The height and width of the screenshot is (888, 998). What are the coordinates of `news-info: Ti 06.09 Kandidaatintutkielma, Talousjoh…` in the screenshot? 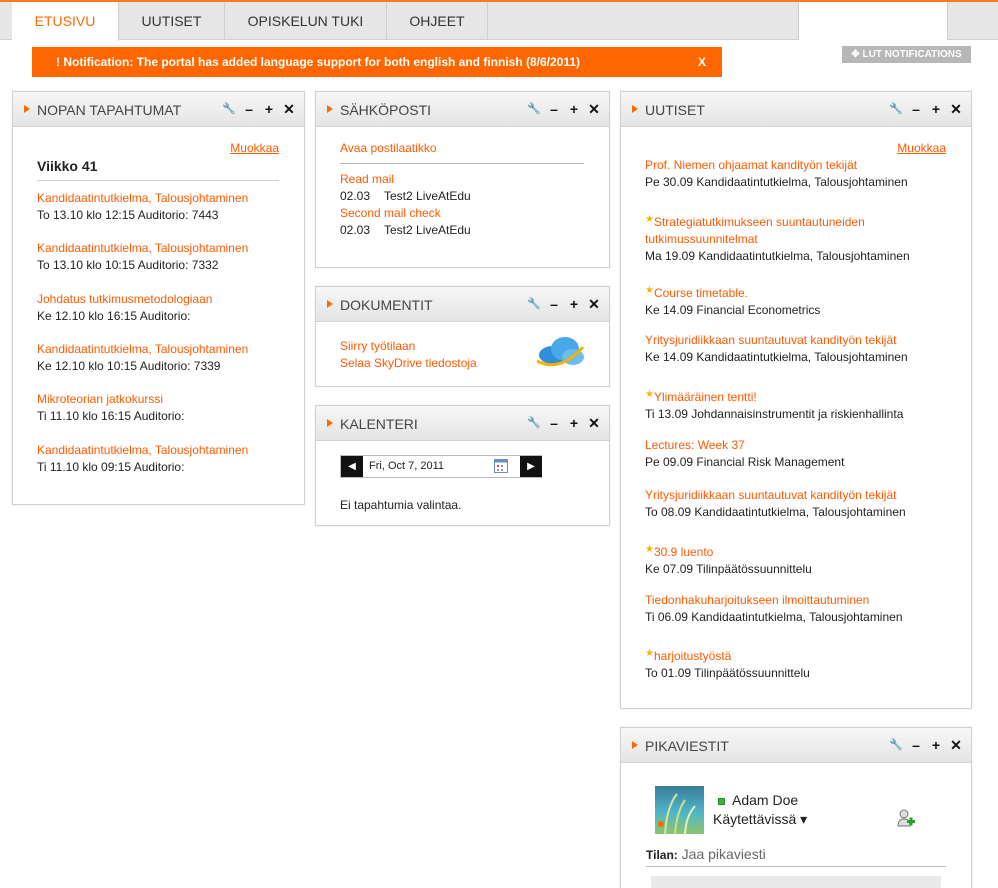 It's located at (774, 617).